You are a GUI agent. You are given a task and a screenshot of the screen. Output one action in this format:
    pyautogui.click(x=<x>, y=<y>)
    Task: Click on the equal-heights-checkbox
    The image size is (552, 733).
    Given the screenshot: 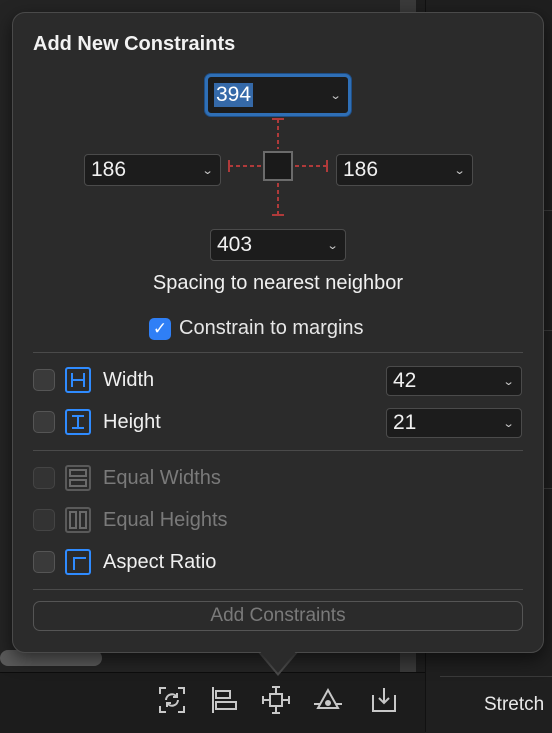 What is the action you would take?
    pyautogui.click(x=44, y=520)
    